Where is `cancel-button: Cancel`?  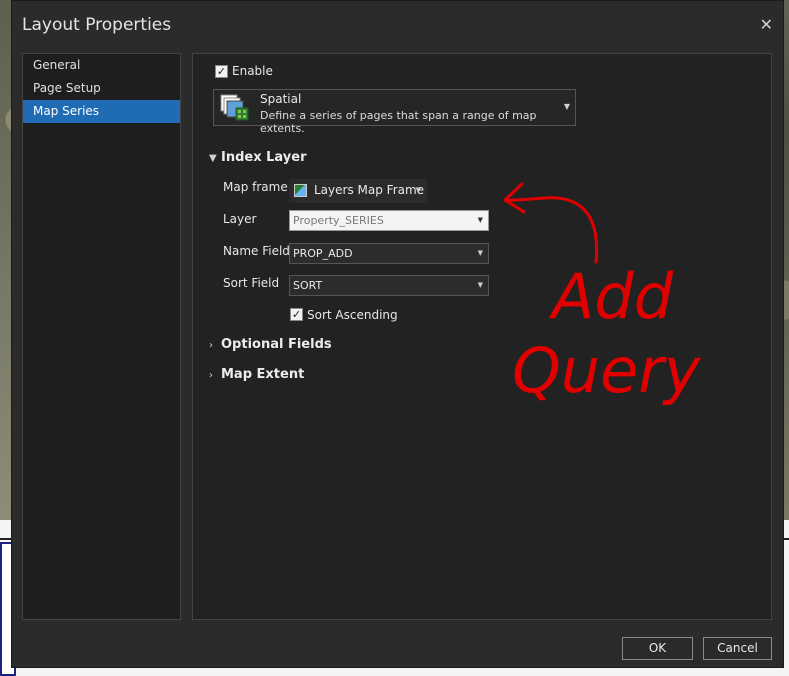
cancel-button: Cancel is located at coordinates (737, 648).